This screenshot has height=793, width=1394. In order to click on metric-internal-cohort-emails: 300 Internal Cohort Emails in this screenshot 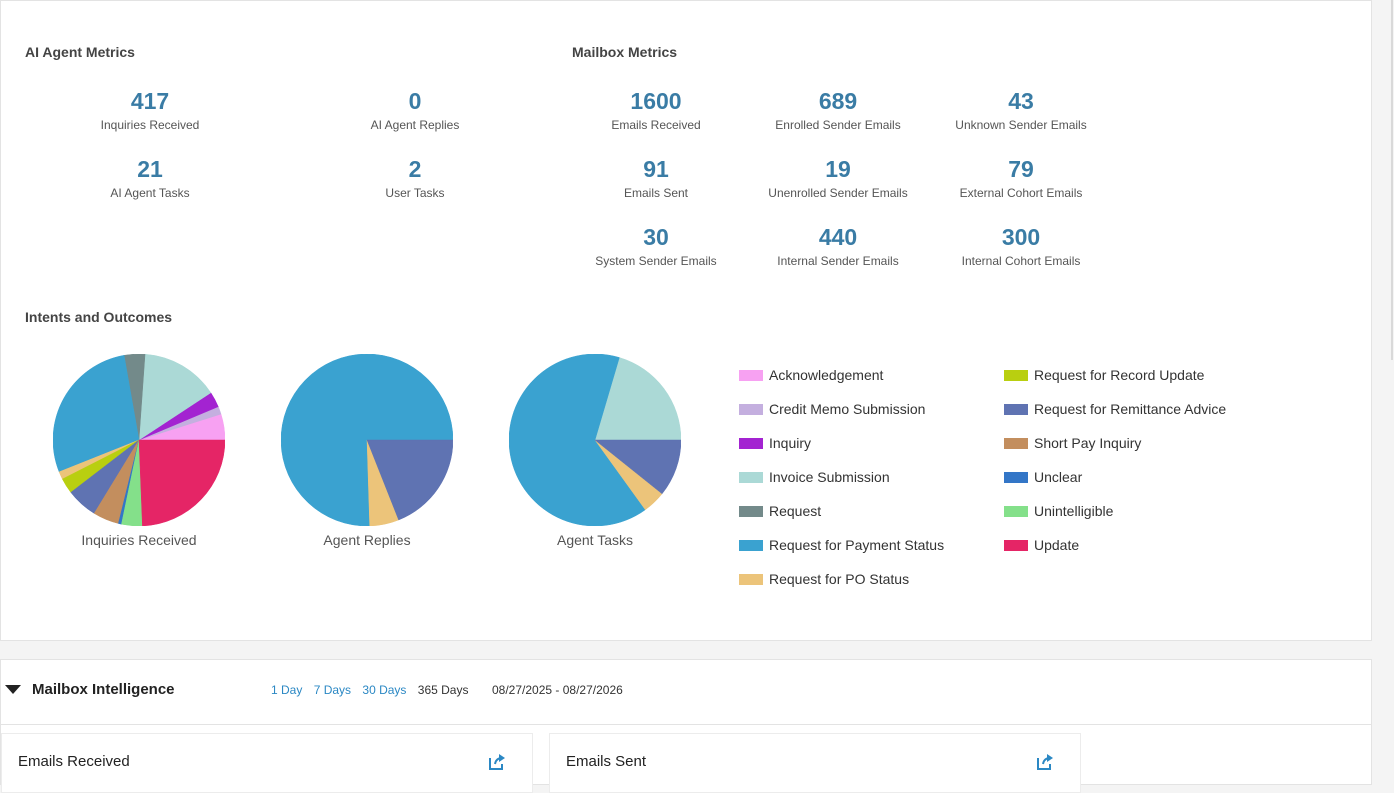, I will do `click(1021, 246)`.